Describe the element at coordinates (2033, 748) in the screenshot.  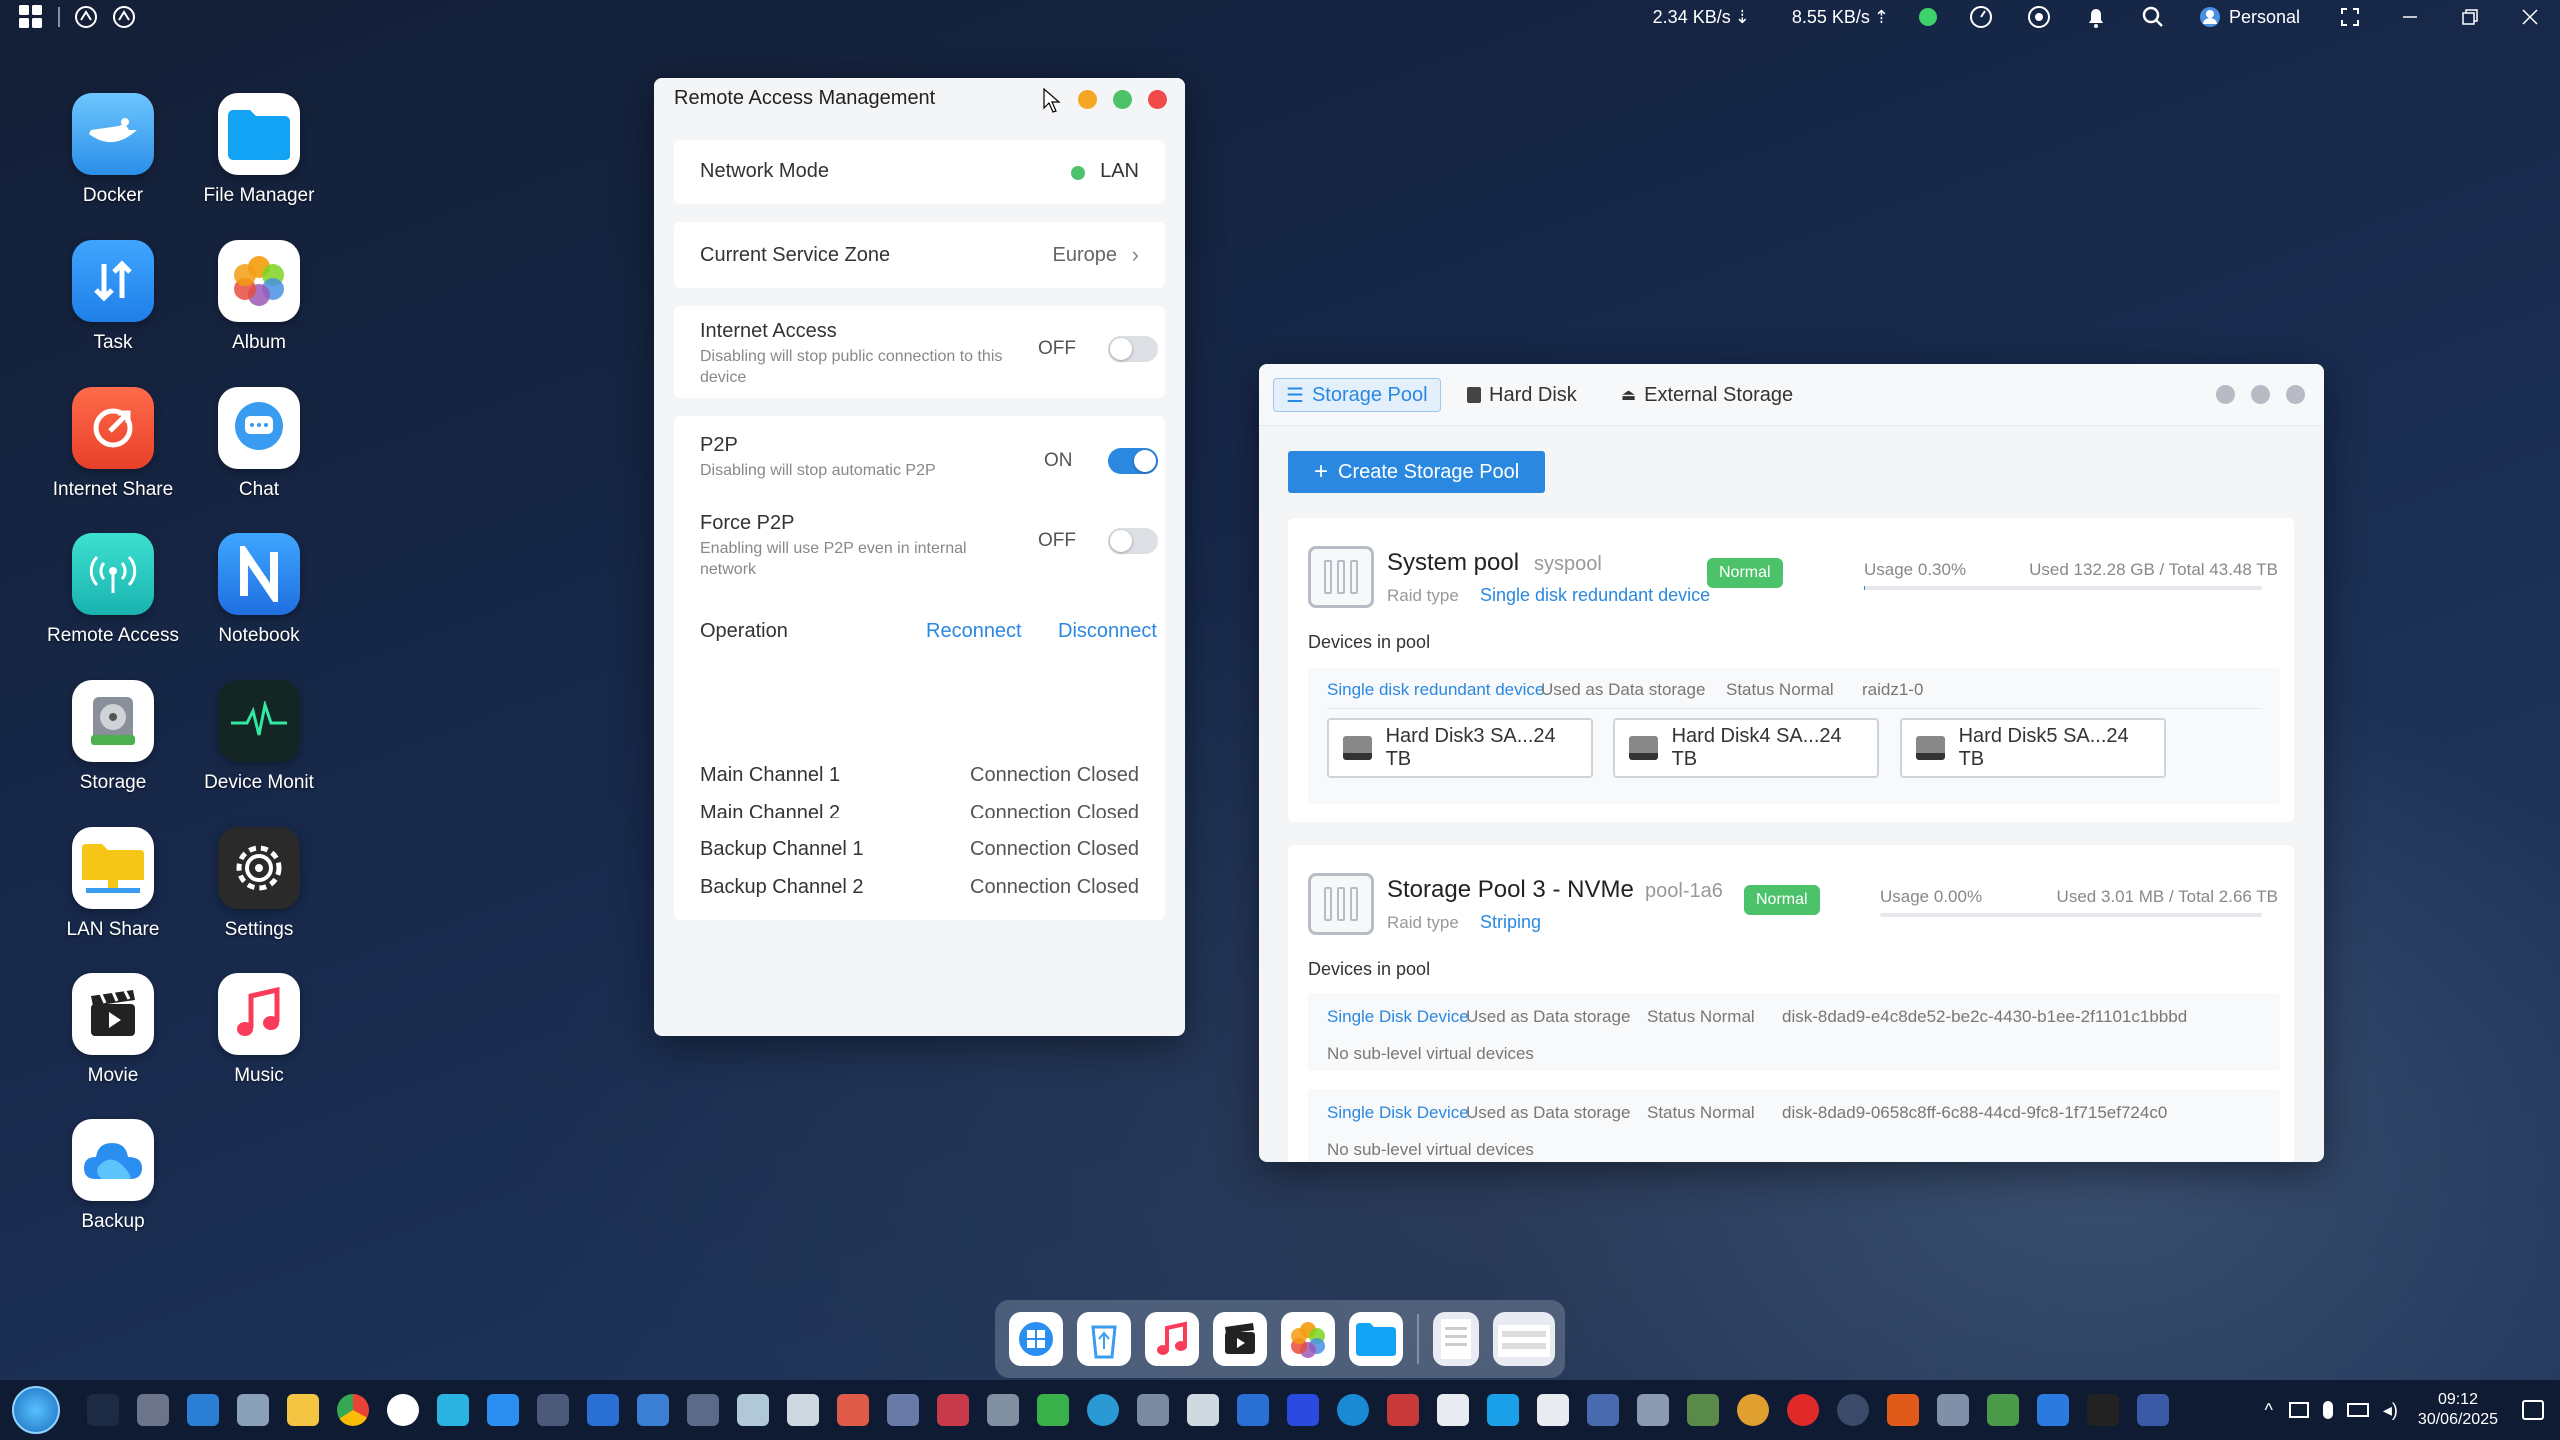
I see `disk-button: Hard Disk5 SA...24 TB` at that location.